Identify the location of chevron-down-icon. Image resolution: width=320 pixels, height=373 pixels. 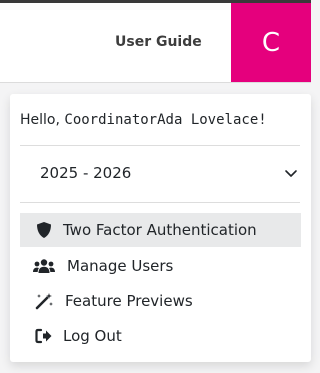
(291, 173).